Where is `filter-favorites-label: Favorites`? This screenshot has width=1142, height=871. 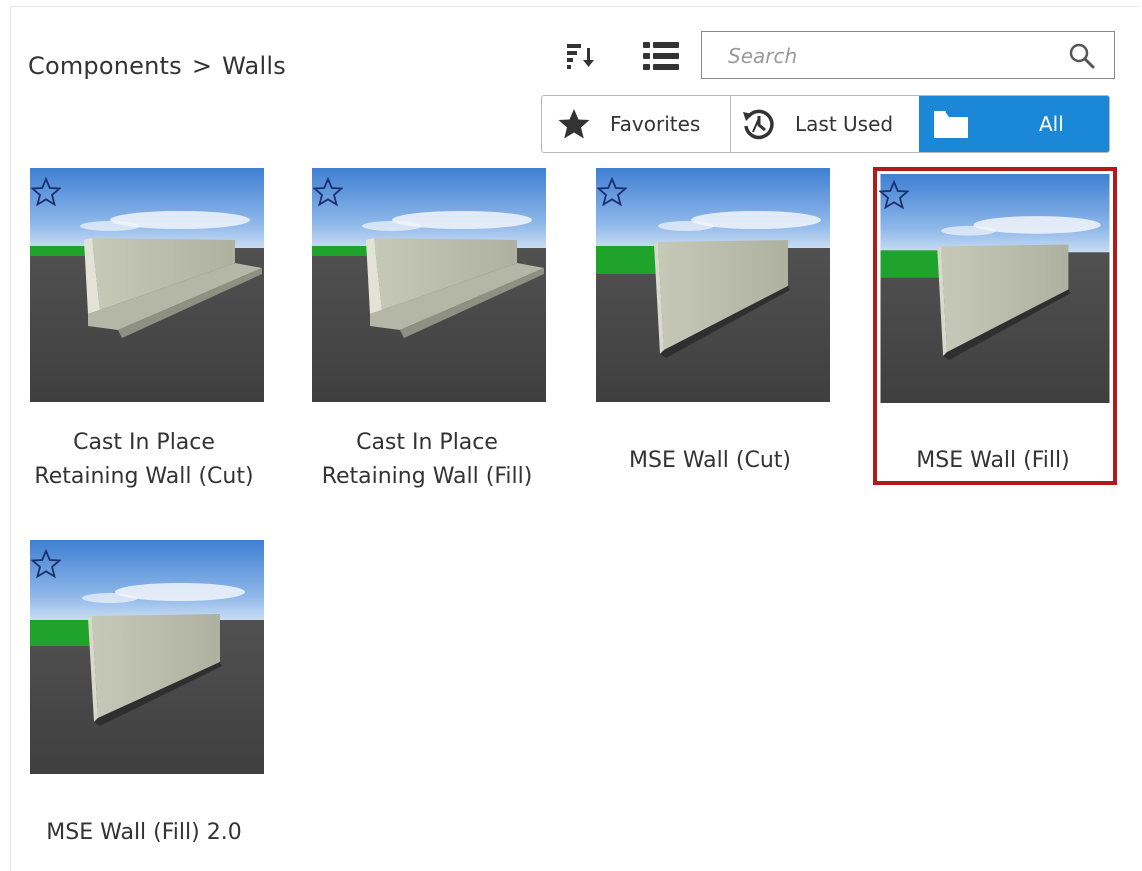 filter-favorites-label: Favorites is located at coordinates (655, 124).